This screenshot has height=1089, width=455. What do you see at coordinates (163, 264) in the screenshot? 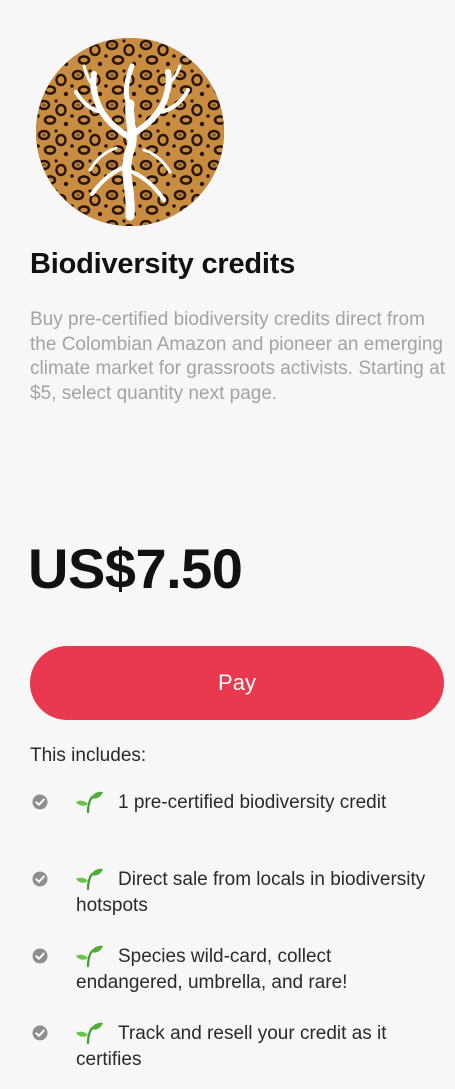
I see `product-title: Biodiversity credits` at bounding box center [163, 264].